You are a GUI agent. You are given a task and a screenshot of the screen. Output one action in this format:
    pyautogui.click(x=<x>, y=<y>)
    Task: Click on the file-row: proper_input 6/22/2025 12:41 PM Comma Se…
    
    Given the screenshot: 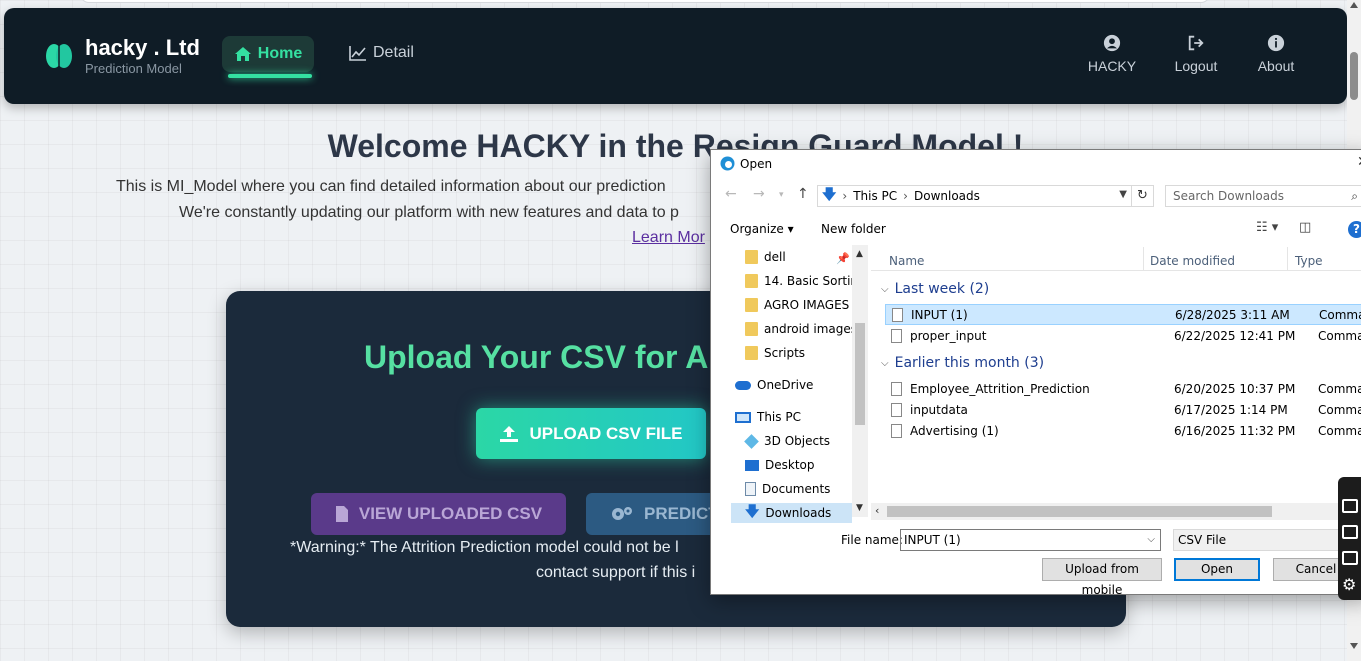 What is the action you would take?
    pyautogui.click(x=1123, y=335)
    